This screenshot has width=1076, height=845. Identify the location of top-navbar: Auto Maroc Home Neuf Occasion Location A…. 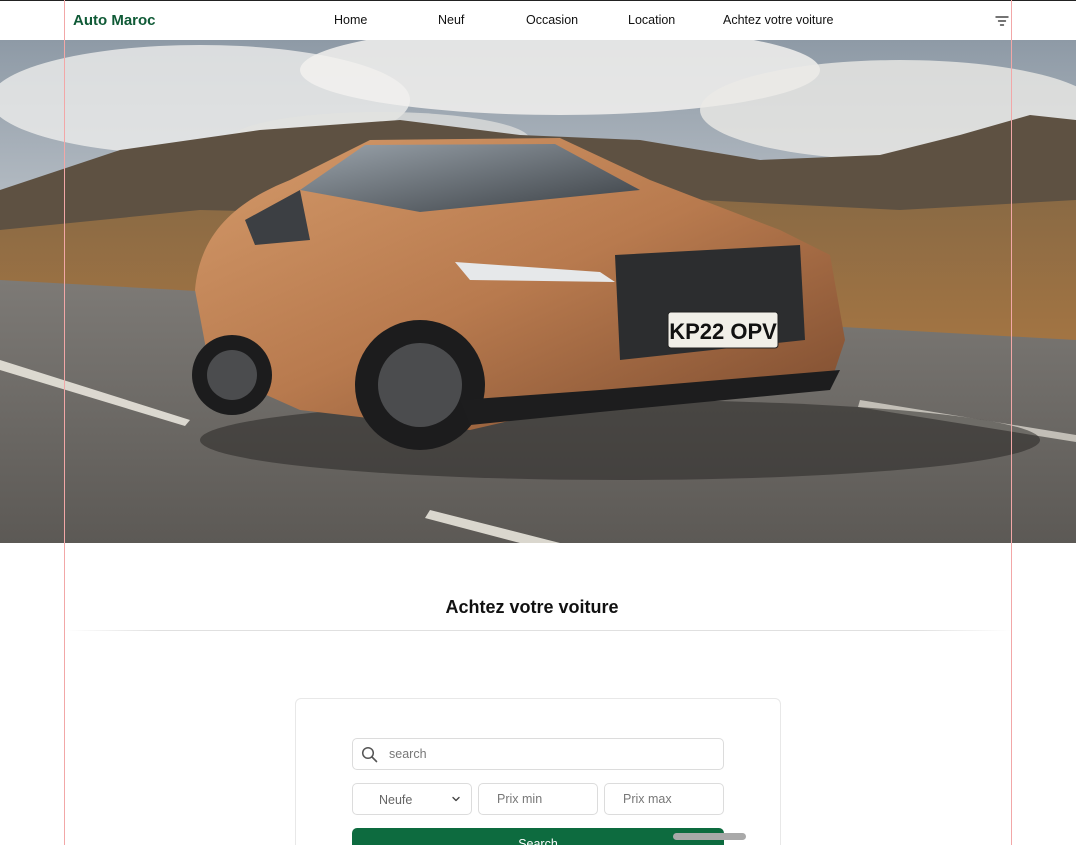
(538, 20).